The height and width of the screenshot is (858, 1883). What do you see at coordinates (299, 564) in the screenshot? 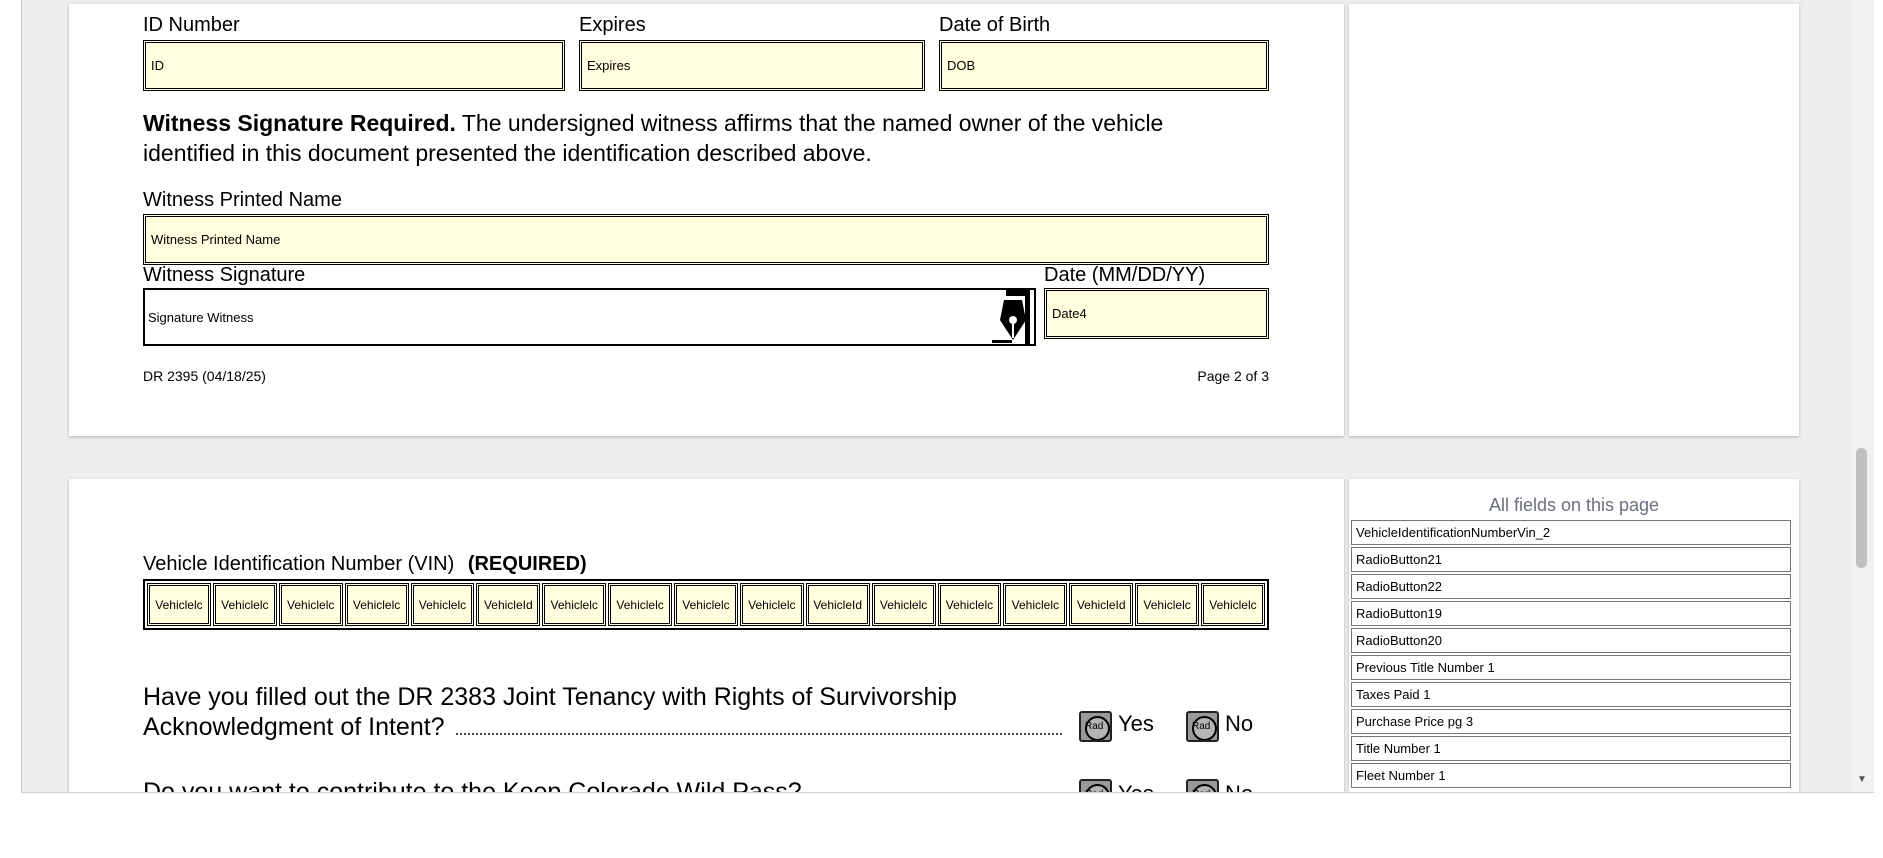
I see `vin-label-text: Vehicle Identification Number (VIN)` at bounding box center [299, 564].